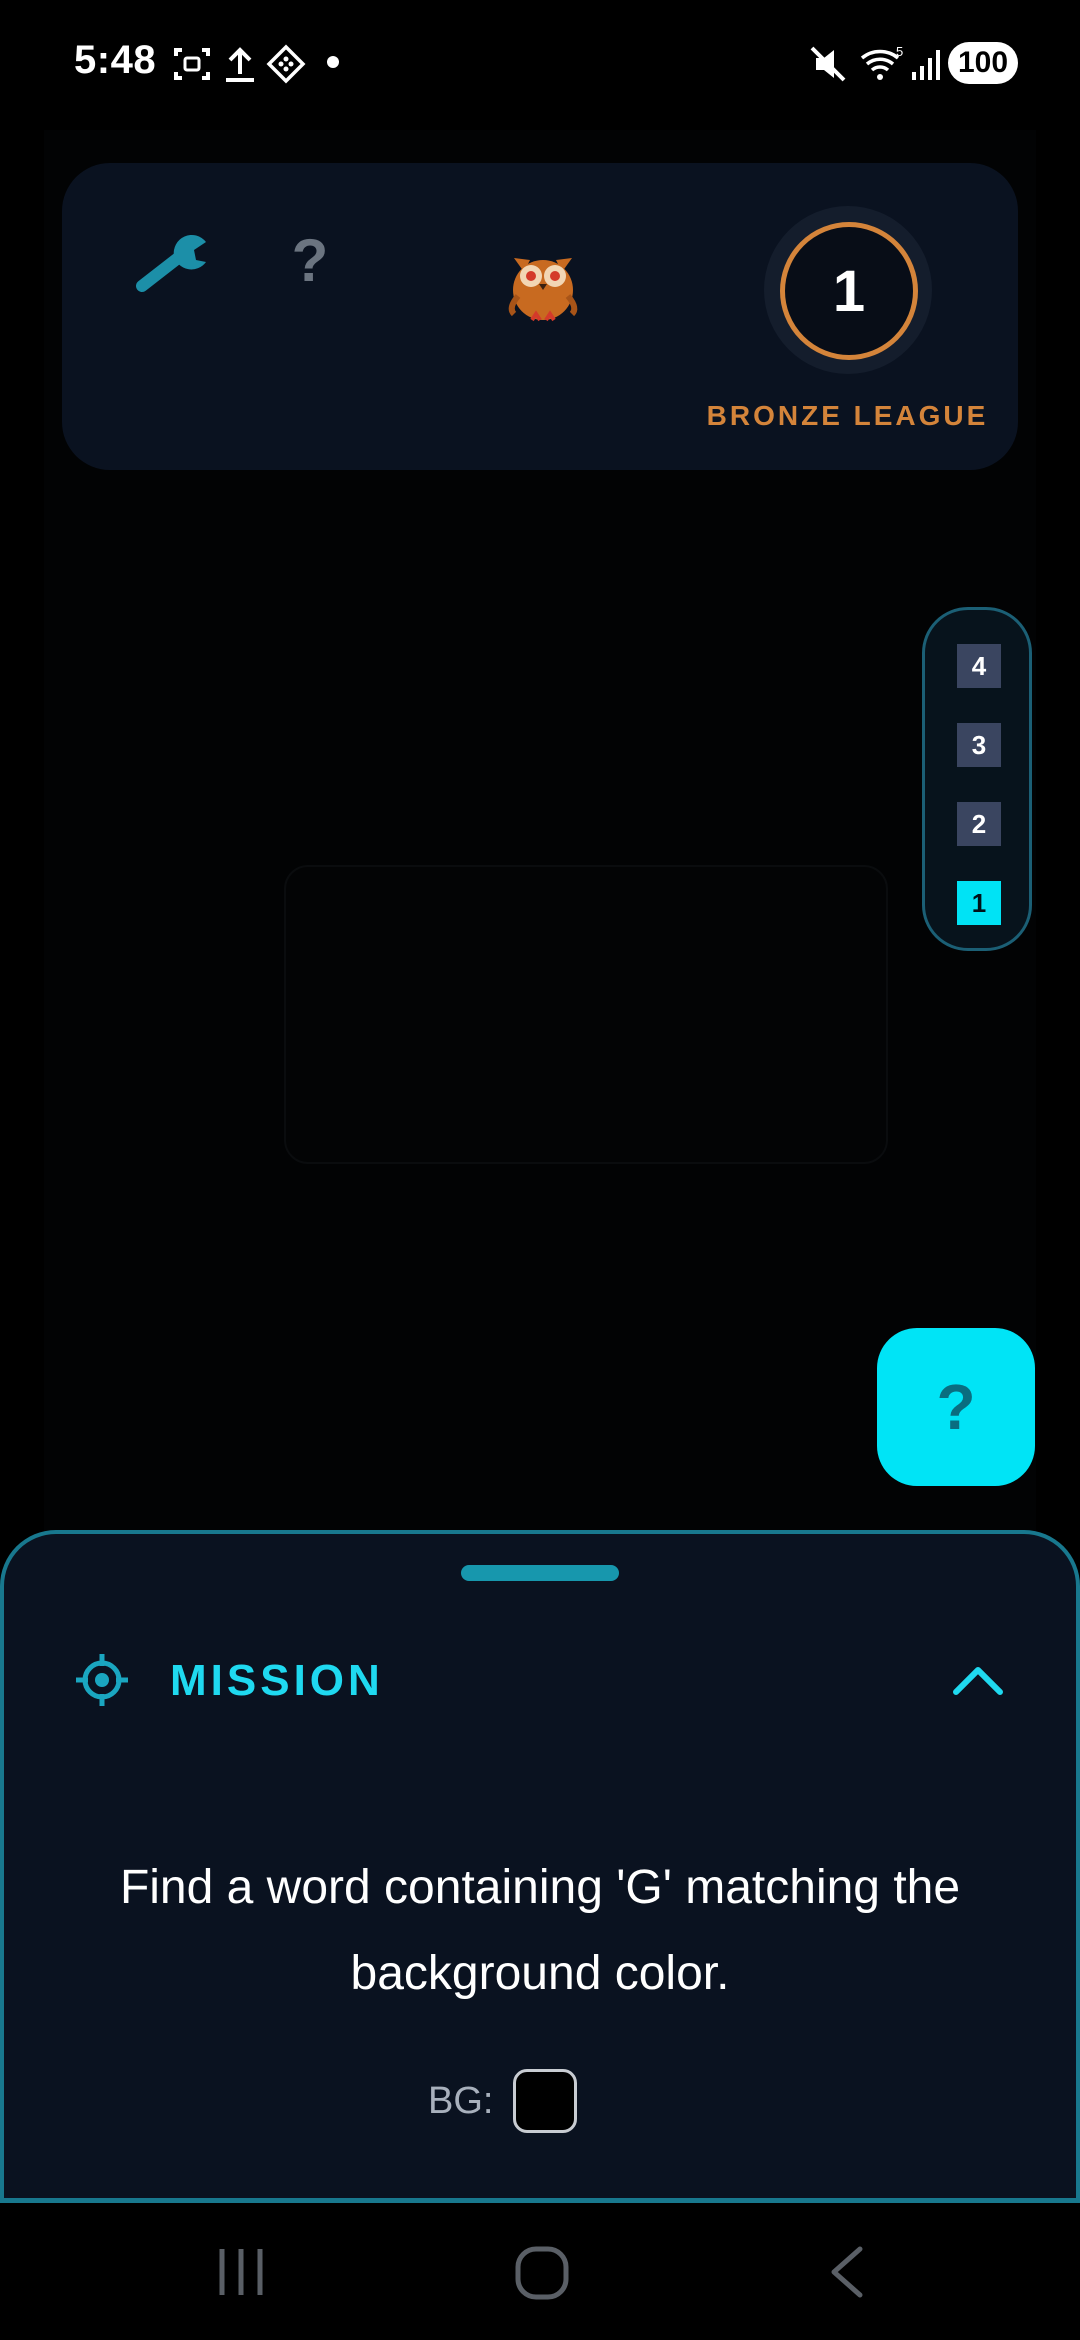 This screenshot has width=1080, height=2340. Describe the element at coordinates (174, 264) in the screenshot. I see `wrench-icon` at that location.